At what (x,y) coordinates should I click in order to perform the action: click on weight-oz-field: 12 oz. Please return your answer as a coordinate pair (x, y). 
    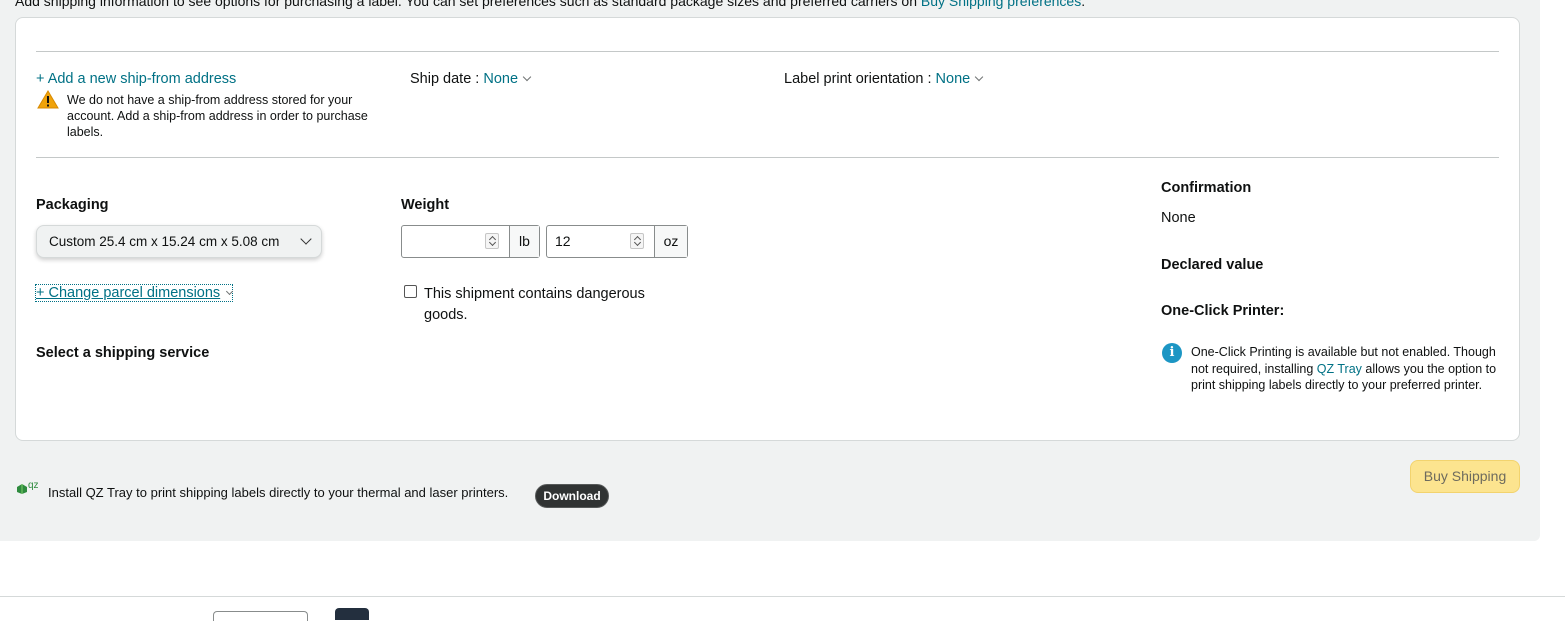
    Looking at the image, I should click on (617, 241).